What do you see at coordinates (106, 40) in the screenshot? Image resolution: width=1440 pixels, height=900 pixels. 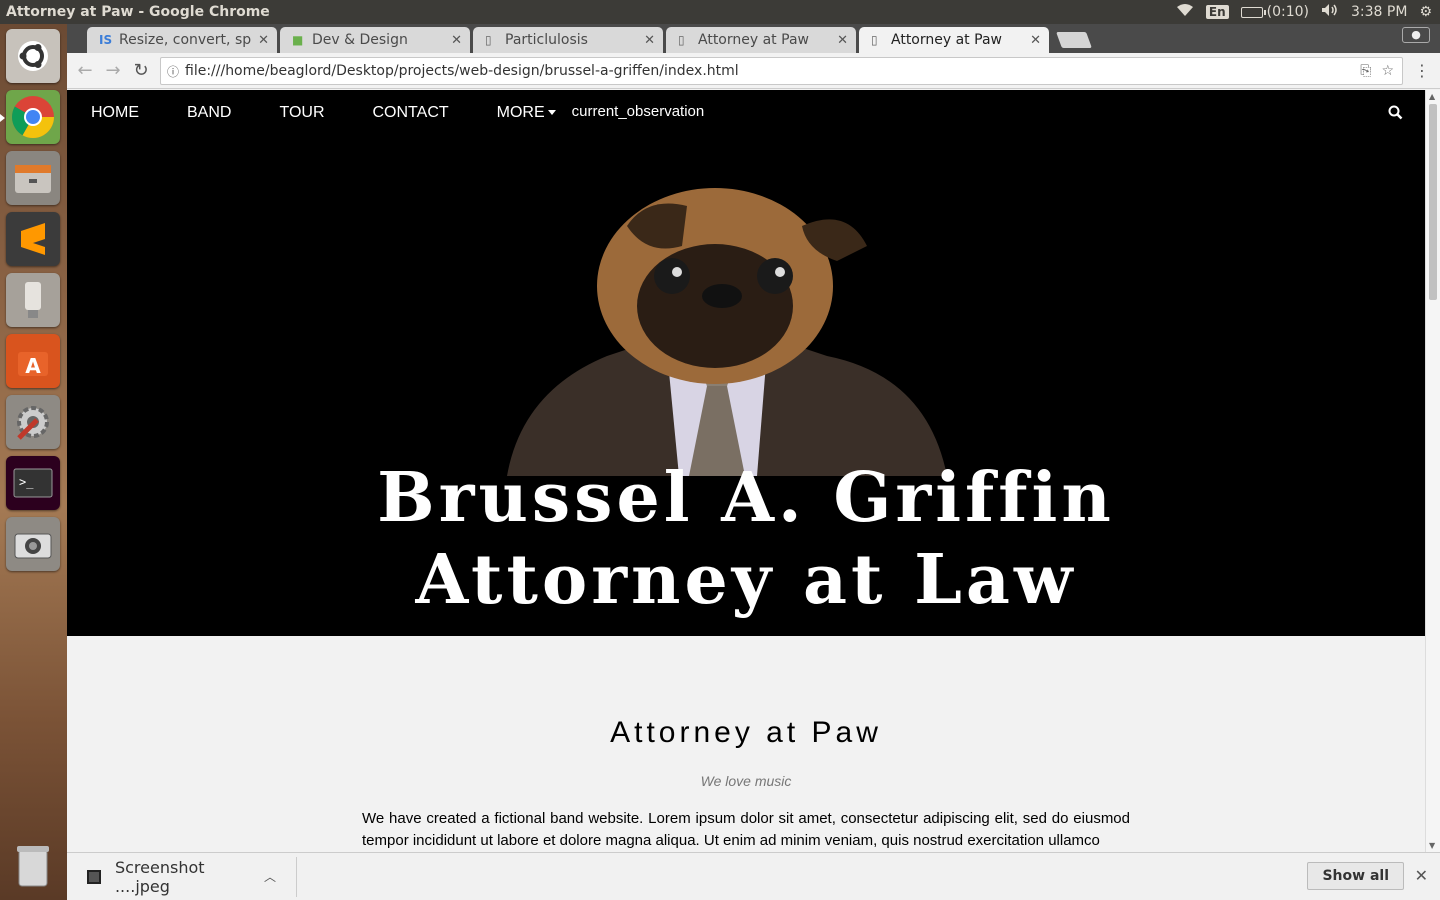 I see `is-favicon-icon: IS` at bounding box center [106, 40].